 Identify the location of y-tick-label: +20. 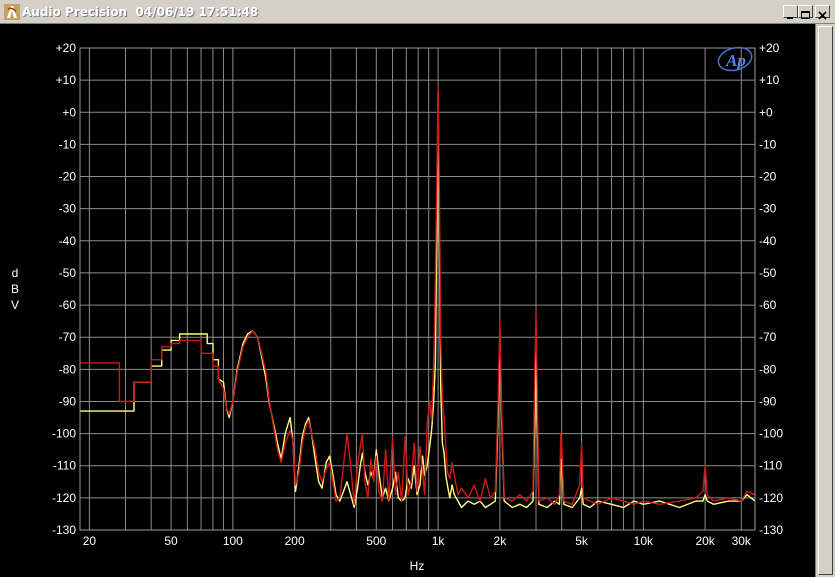
(66, 48).